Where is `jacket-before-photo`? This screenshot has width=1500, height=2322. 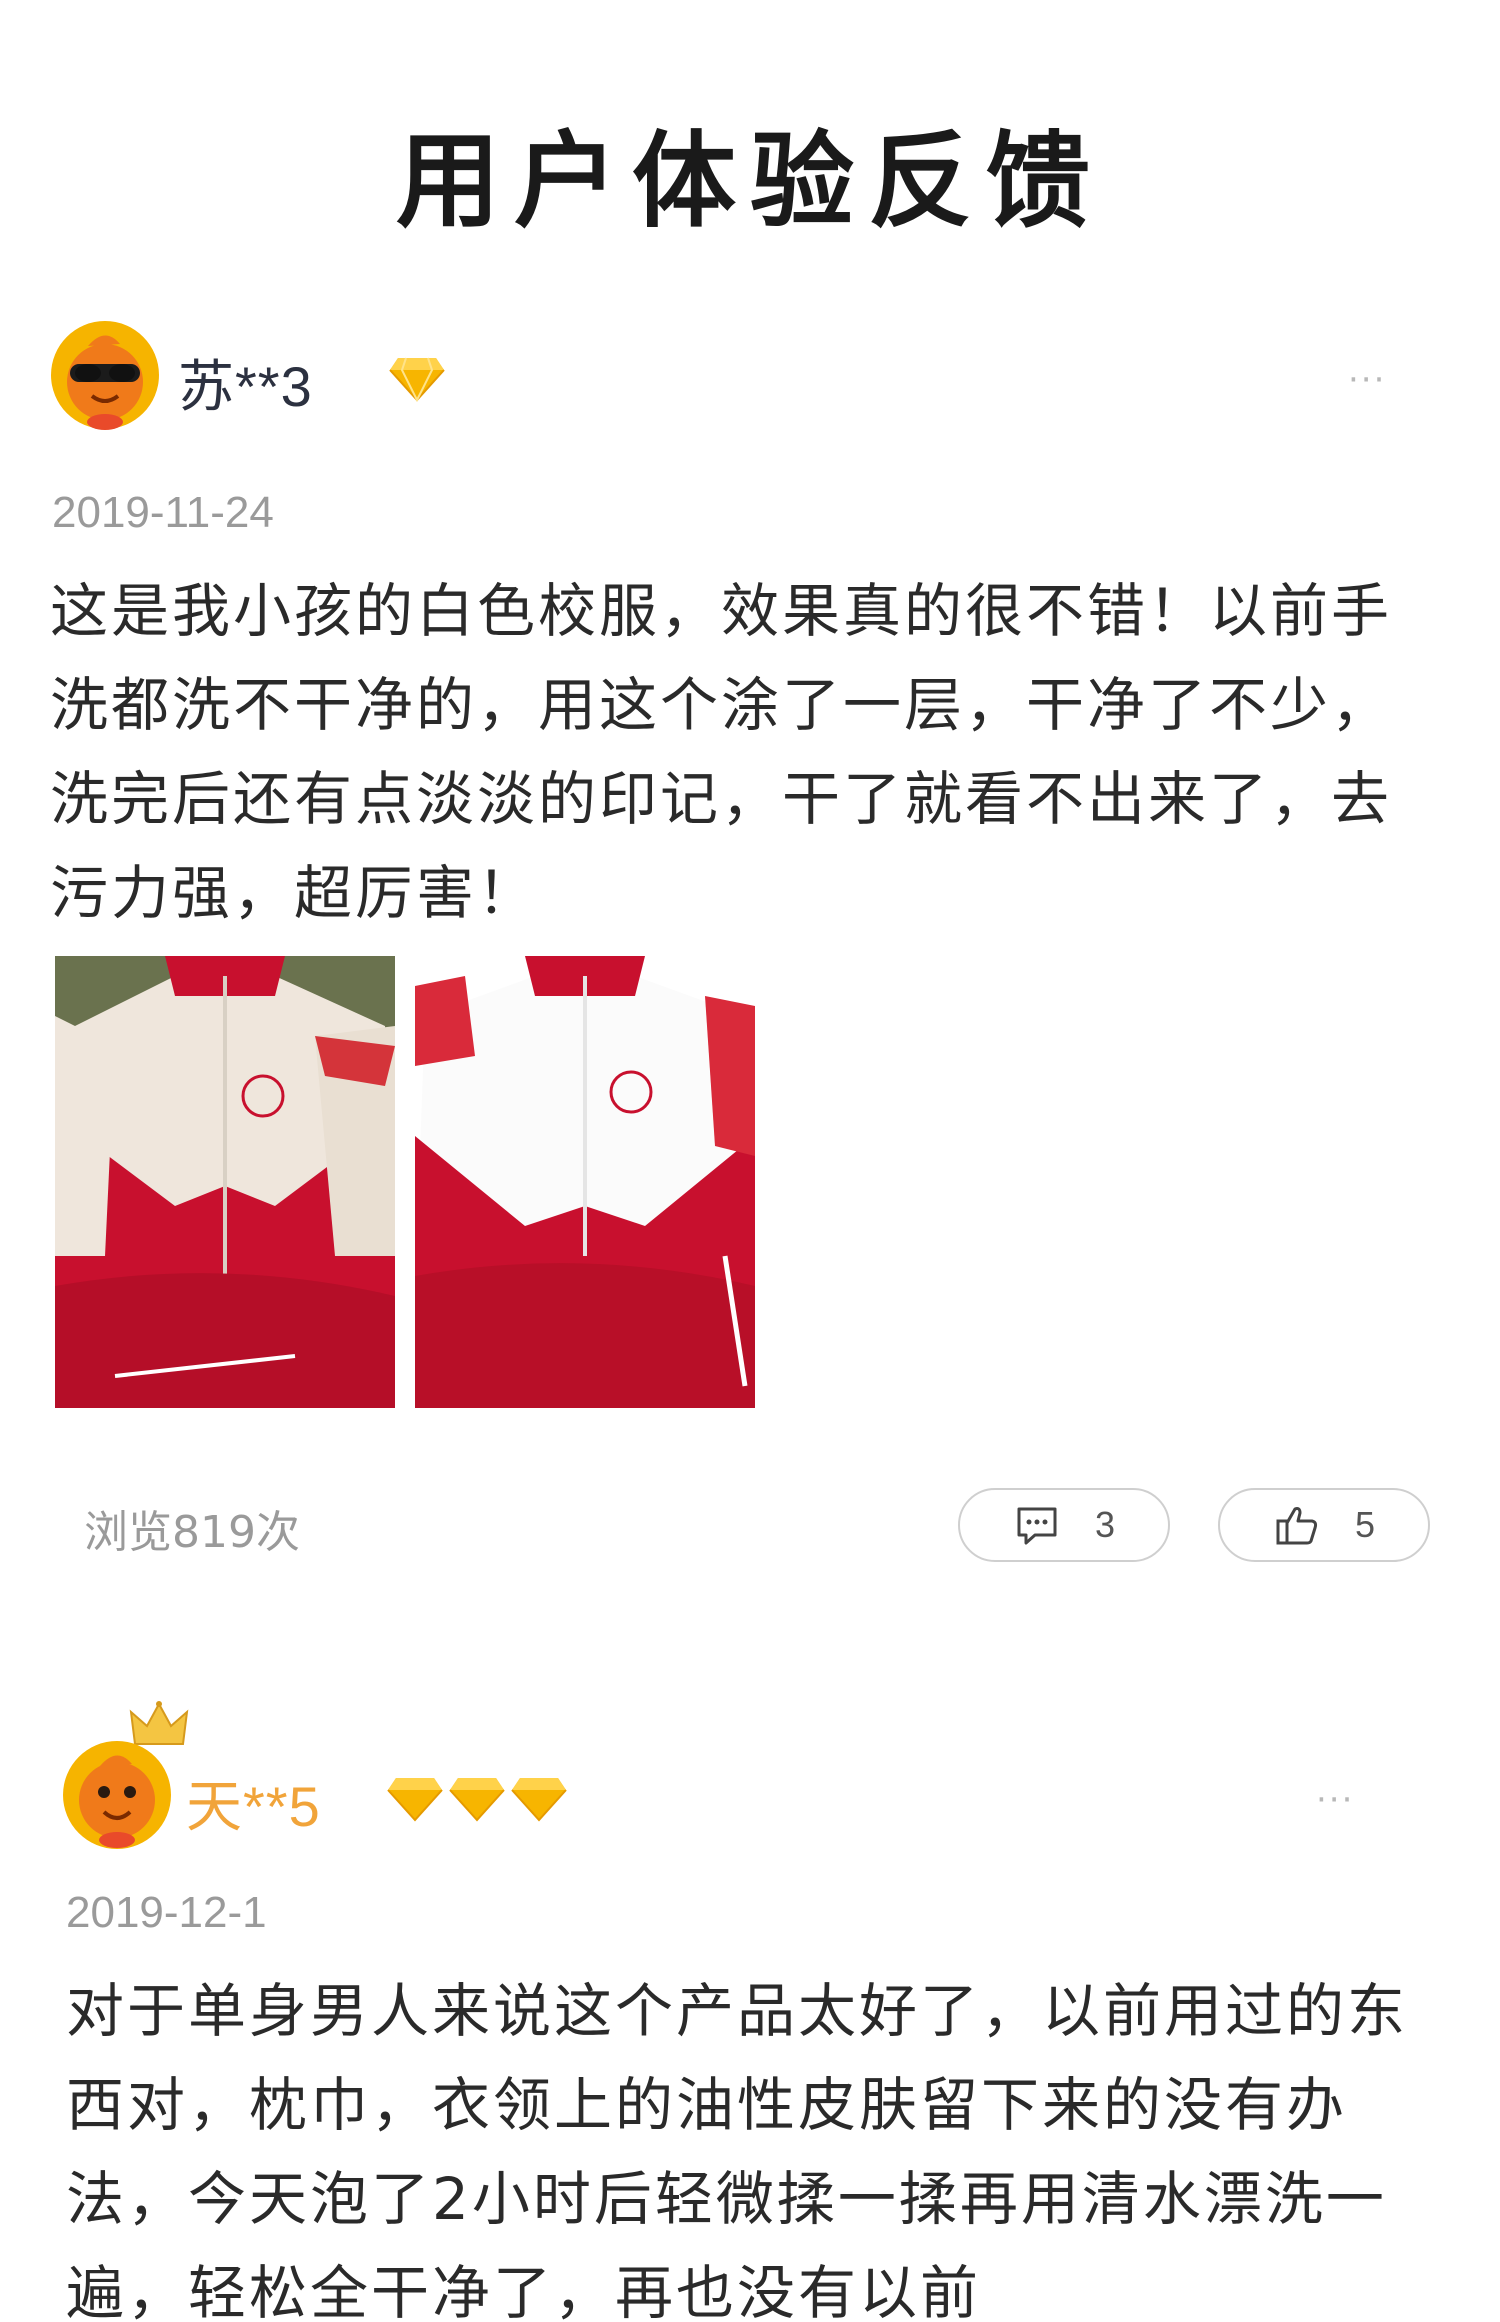
jacket-before-photo is located at coordinates (225, 1182).